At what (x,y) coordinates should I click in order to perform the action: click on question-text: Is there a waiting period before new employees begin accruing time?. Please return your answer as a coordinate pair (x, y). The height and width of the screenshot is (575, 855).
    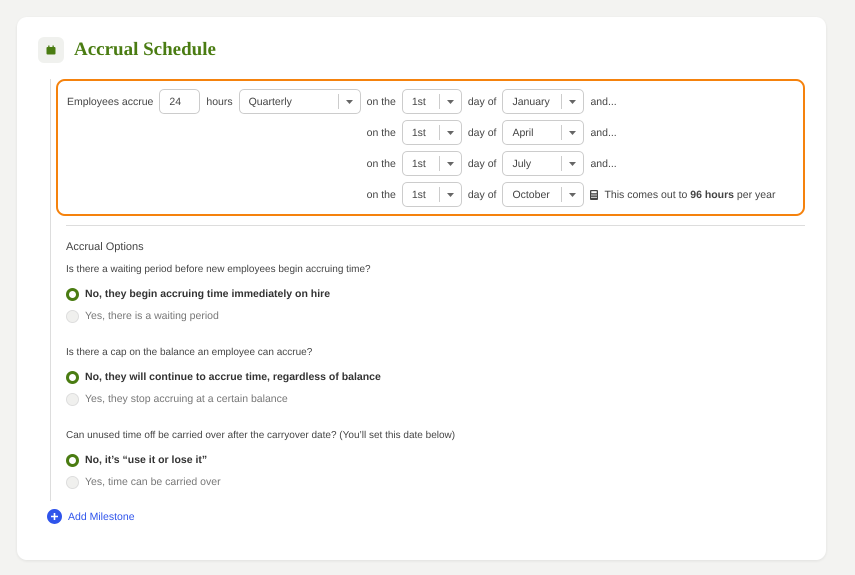
    Looking at the image, I should click on (219, 269).